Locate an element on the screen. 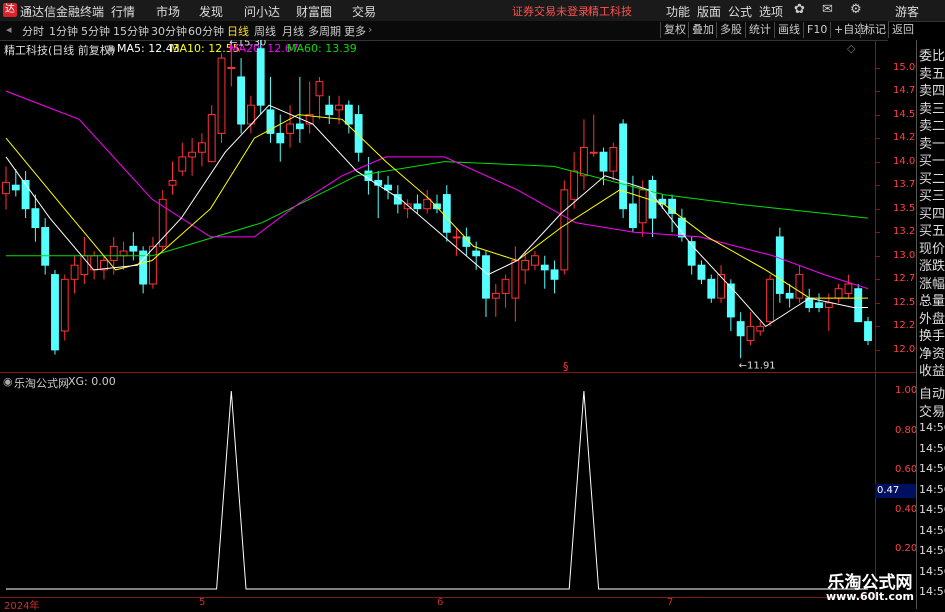 The image size is (945, 612). menu-market: 市场 is located at coordinates (168, 11).